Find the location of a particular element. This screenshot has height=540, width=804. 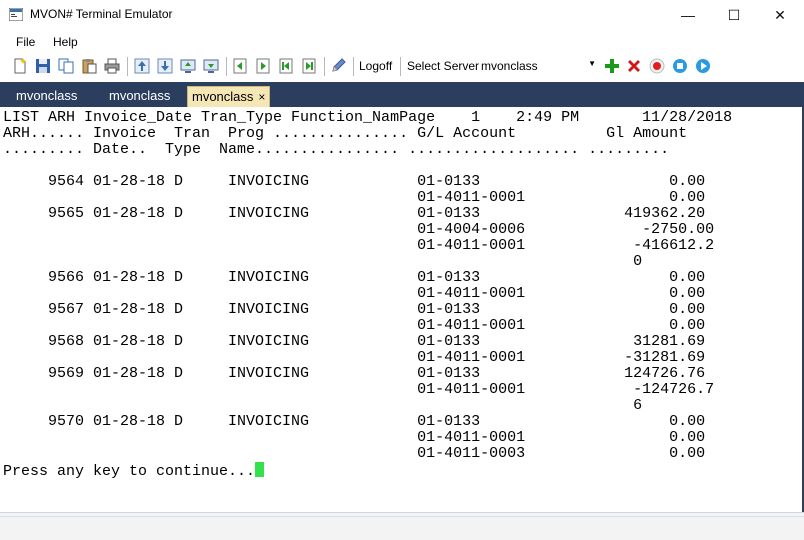

report-row: 9564 01-28-18 D INVOICING 01-0133 0.00 is located at coordinates (354, 181).